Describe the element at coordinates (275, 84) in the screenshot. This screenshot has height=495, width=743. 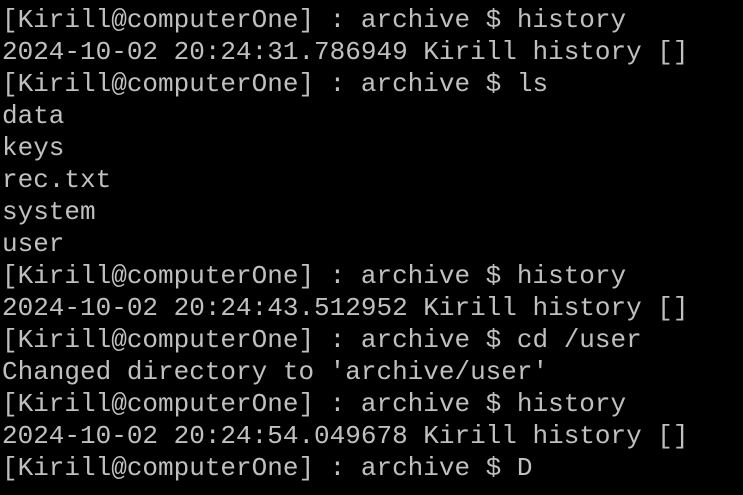
I see `prompt-line: [Kirill@computerOne] : archive $ ls` at that location.